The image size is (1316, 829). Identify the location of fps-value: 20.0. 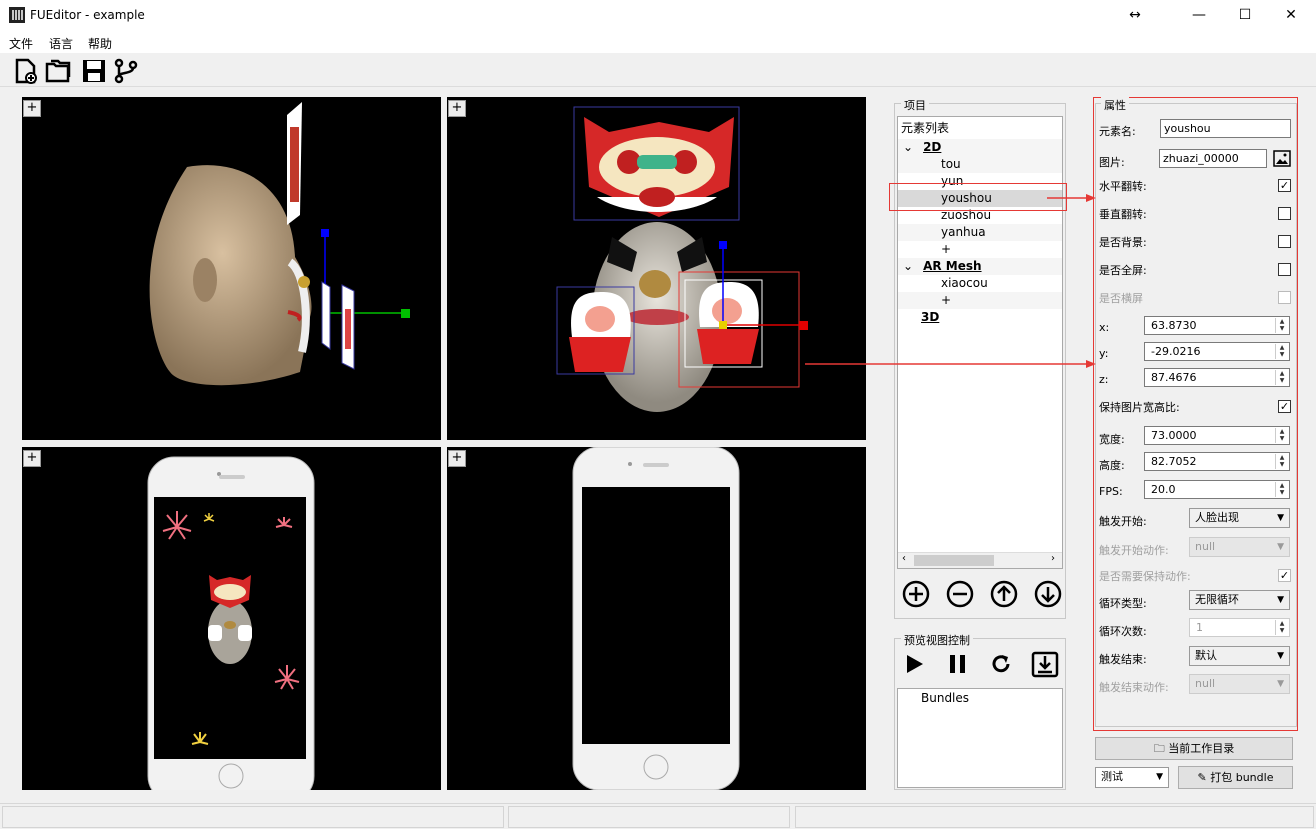
(1163, 489).